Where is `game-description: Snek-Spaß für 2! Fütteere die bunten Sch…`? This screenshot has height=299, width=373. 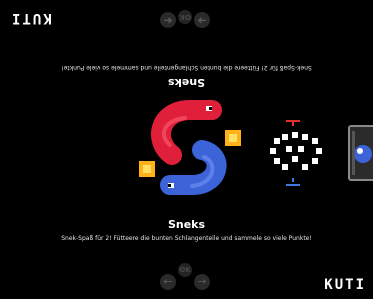
game-description: Snek-Spaß für 2! Fütteere die bunten Sch… is located at coordinates (186, 238).